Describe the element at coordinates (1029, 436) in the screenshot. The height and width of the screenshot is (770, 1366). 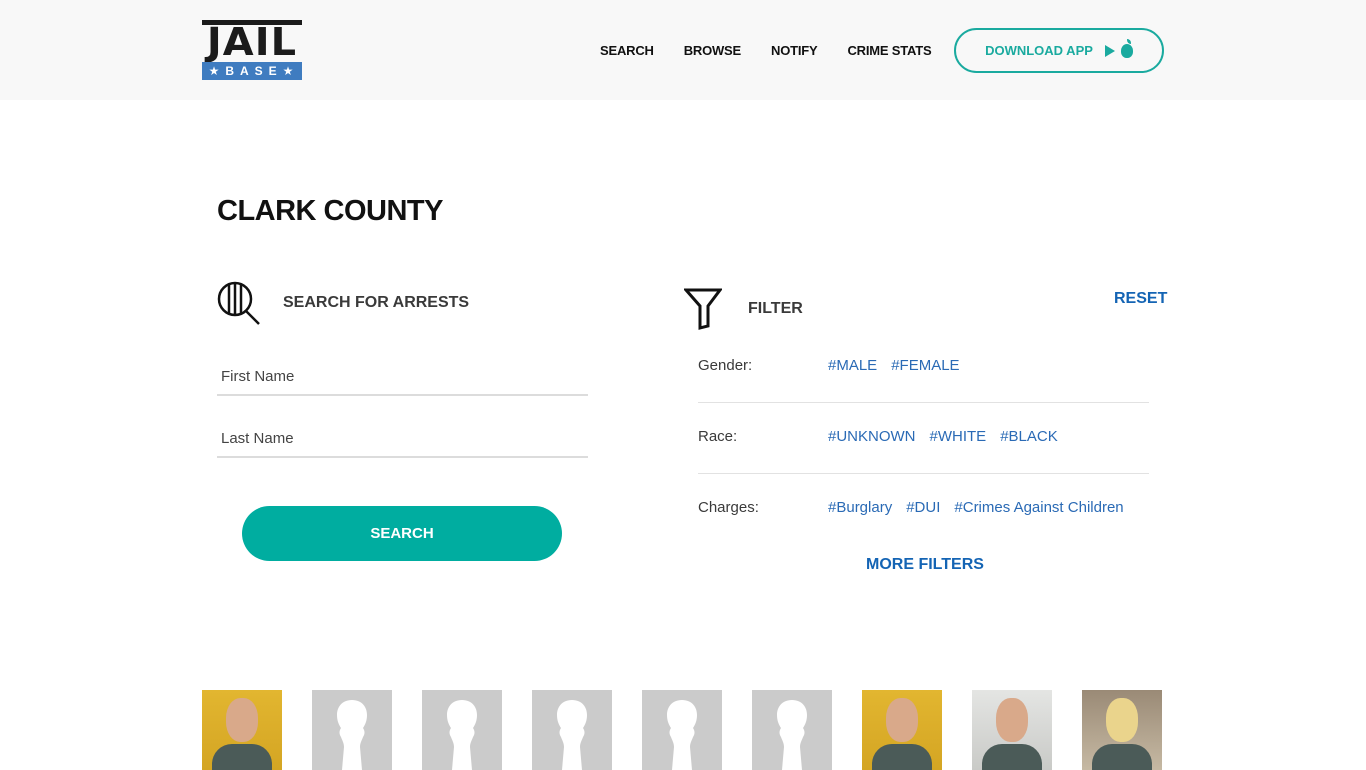
I see `tag-black: #BLACK` at that location.